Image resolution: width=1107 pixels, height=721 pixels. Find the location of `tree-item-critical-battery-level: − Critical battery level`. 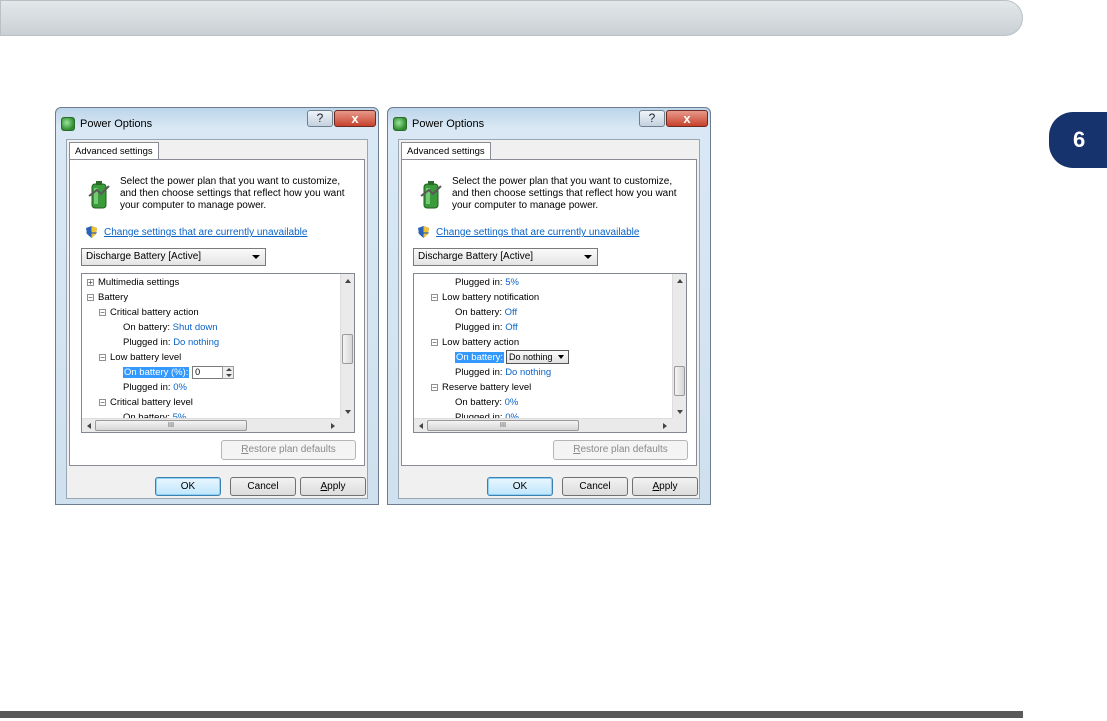

tree-item-critical-battery-level: − Critical battery level is located at coordinates (146, 402).